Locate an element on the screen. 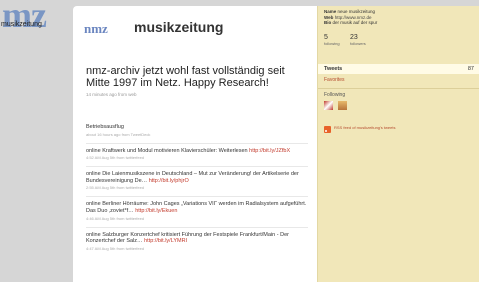  tweet-link: http://bit.ly/Ekuen is located at coordinates (156, 211).